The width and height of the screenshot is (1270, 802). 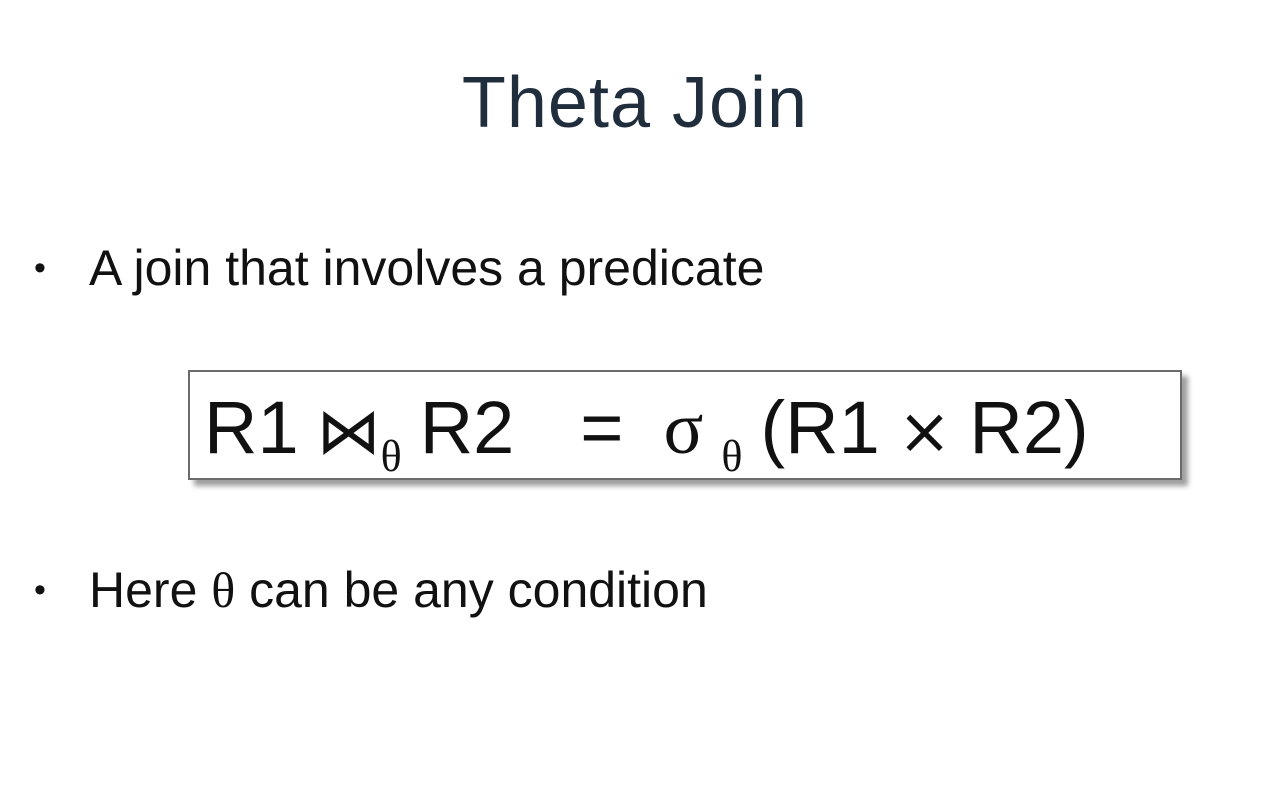 I want to click on bullet-text-after: can be any condition, so click(x=471, y=590).